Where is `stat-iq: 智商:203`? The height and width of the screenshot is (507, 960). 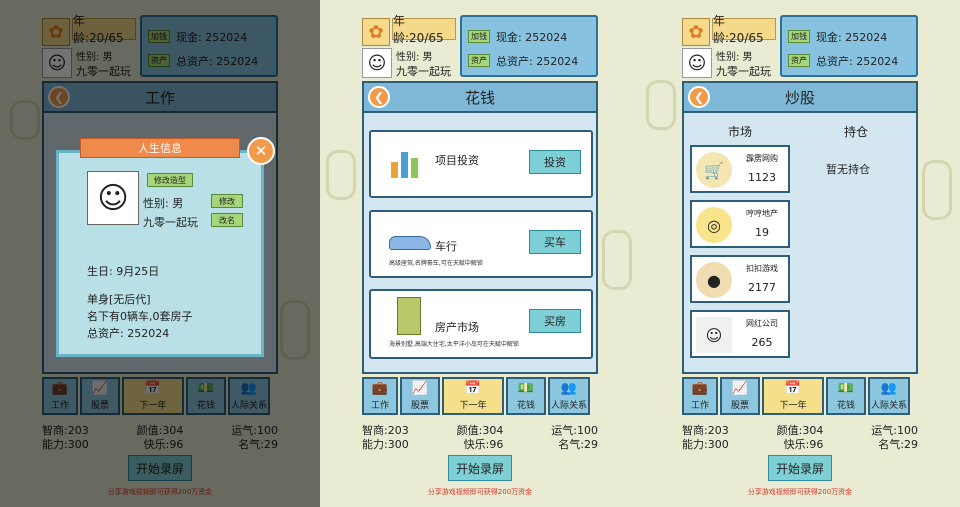 stat-iq: 智商:203 is located at coordinates (385, 430).